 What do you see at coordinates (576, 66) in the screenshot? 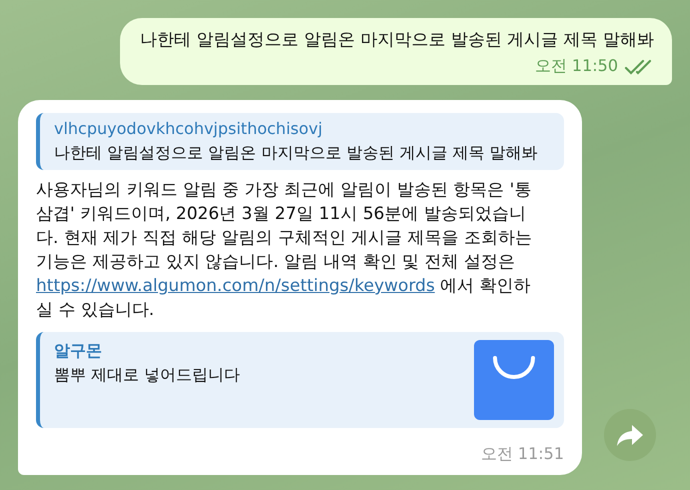
I see `message-time: 오전 11:50` at bounding box center [576, 66].